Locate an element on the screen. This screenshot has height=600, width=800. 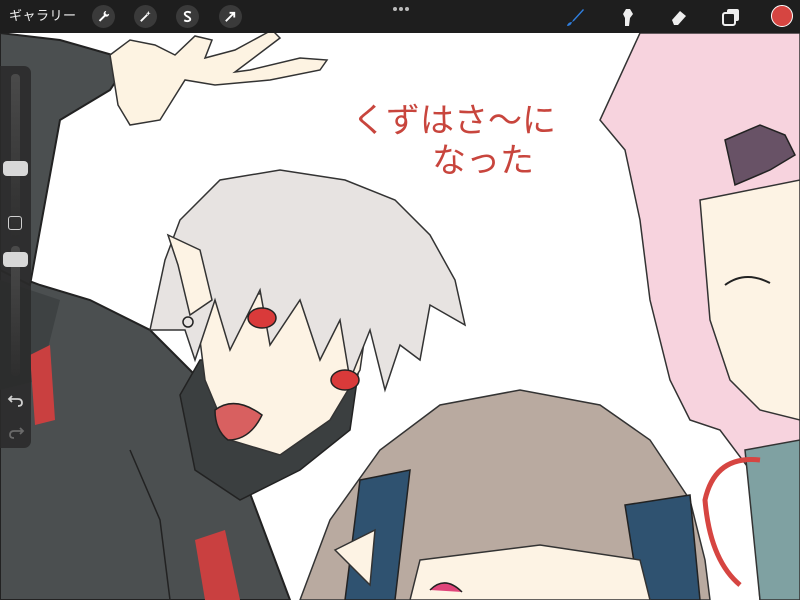
selection-s-icon is located at coordinates (187, 16).